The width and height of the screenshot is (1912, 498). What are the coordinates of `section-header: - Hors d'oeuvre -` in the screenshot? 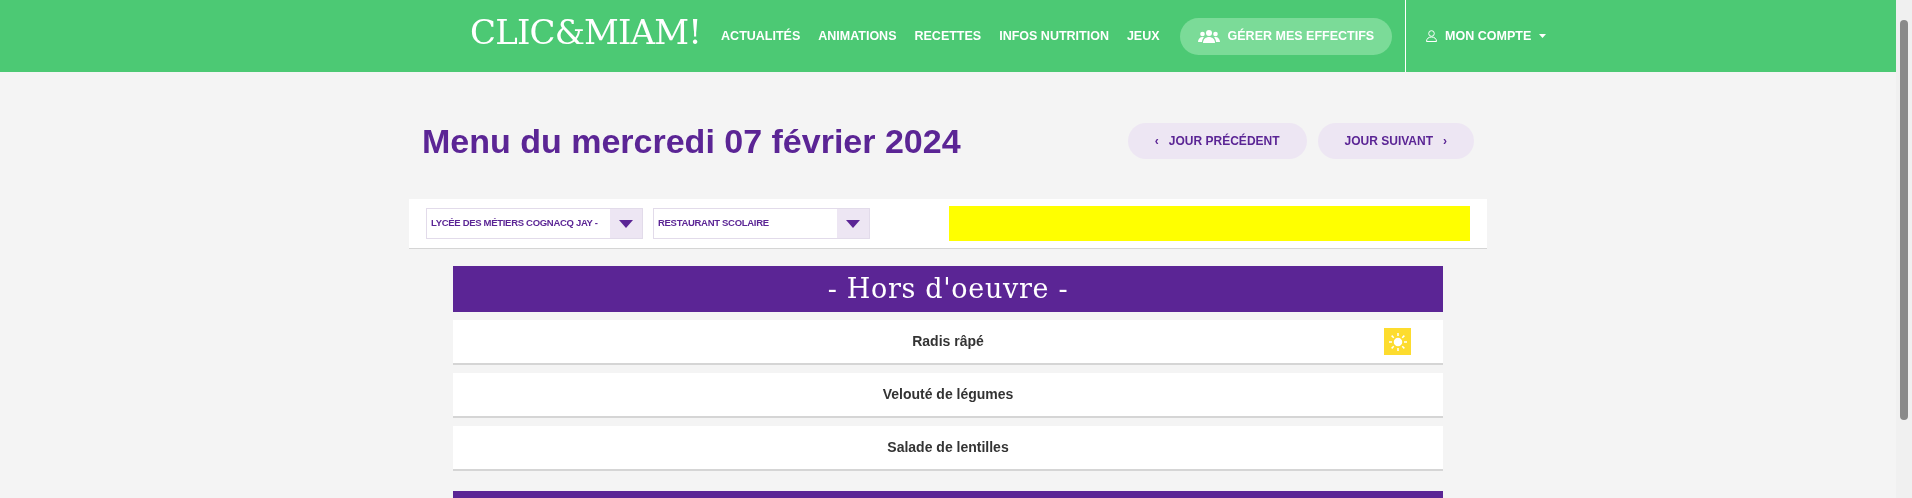 It's located at (948, 289).